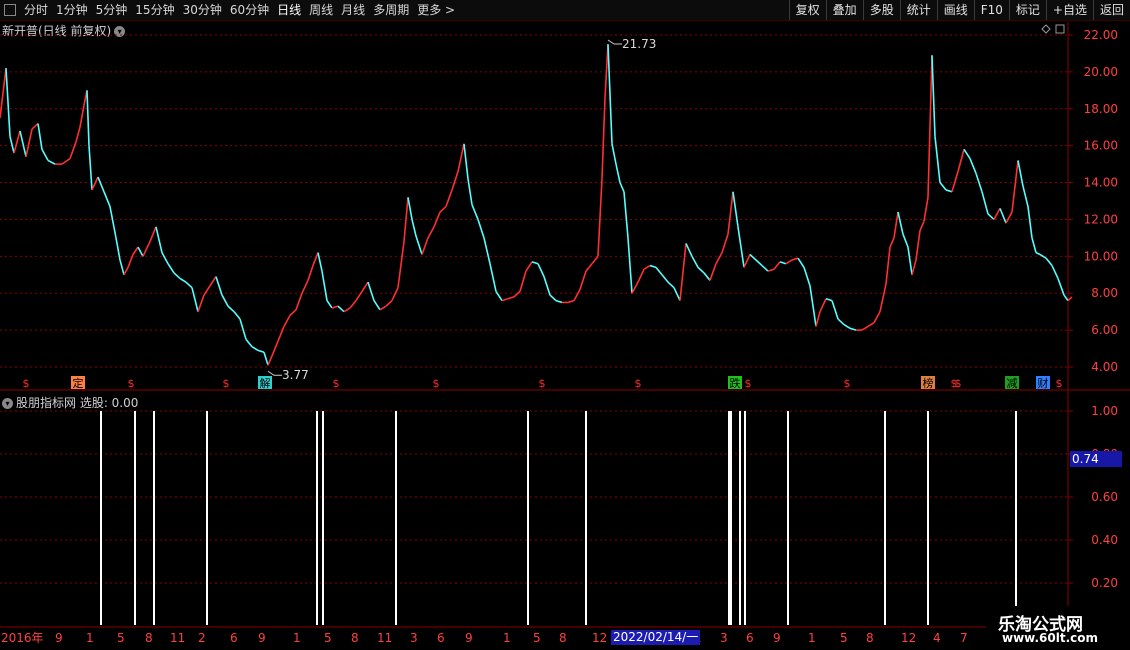 The height and width of the screenshot is (650, 1130). Describe the element at coordinates (656, 637) in the screenshot. I see `cursor-date-label: 2022/02/14/一` at that location.